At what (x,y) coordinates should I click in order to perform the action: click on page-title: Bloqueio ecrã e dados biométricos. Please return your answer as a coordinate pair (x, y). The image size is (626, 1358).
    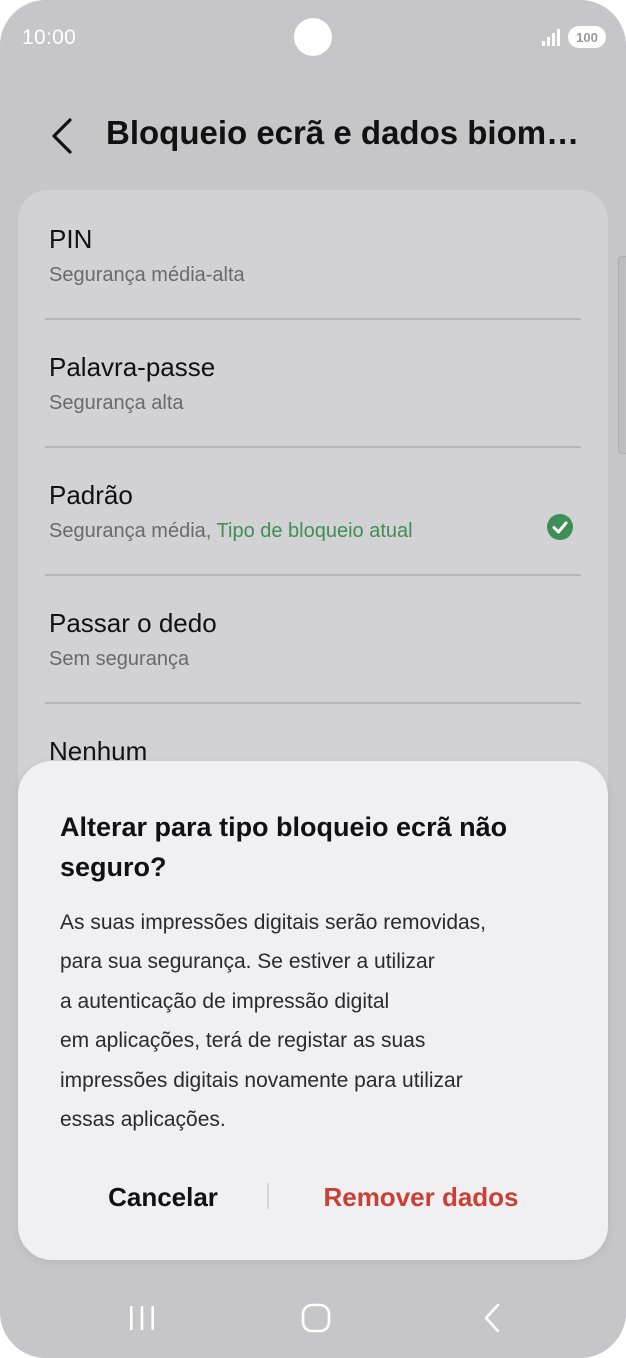
    Looking at the image, I should click on (346, 132).